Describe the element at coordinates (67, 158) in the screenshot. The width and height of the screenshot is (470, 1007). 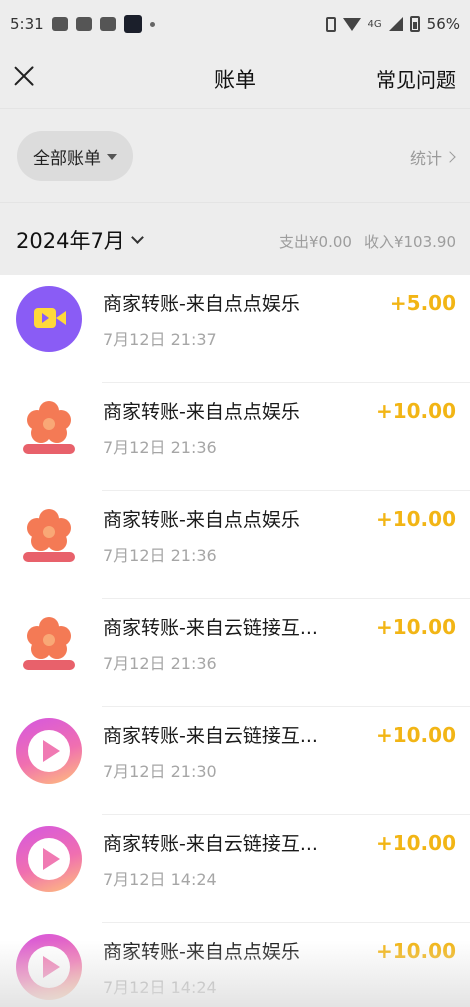
I see `bill-type-filter-label: 全部账单` at that location.